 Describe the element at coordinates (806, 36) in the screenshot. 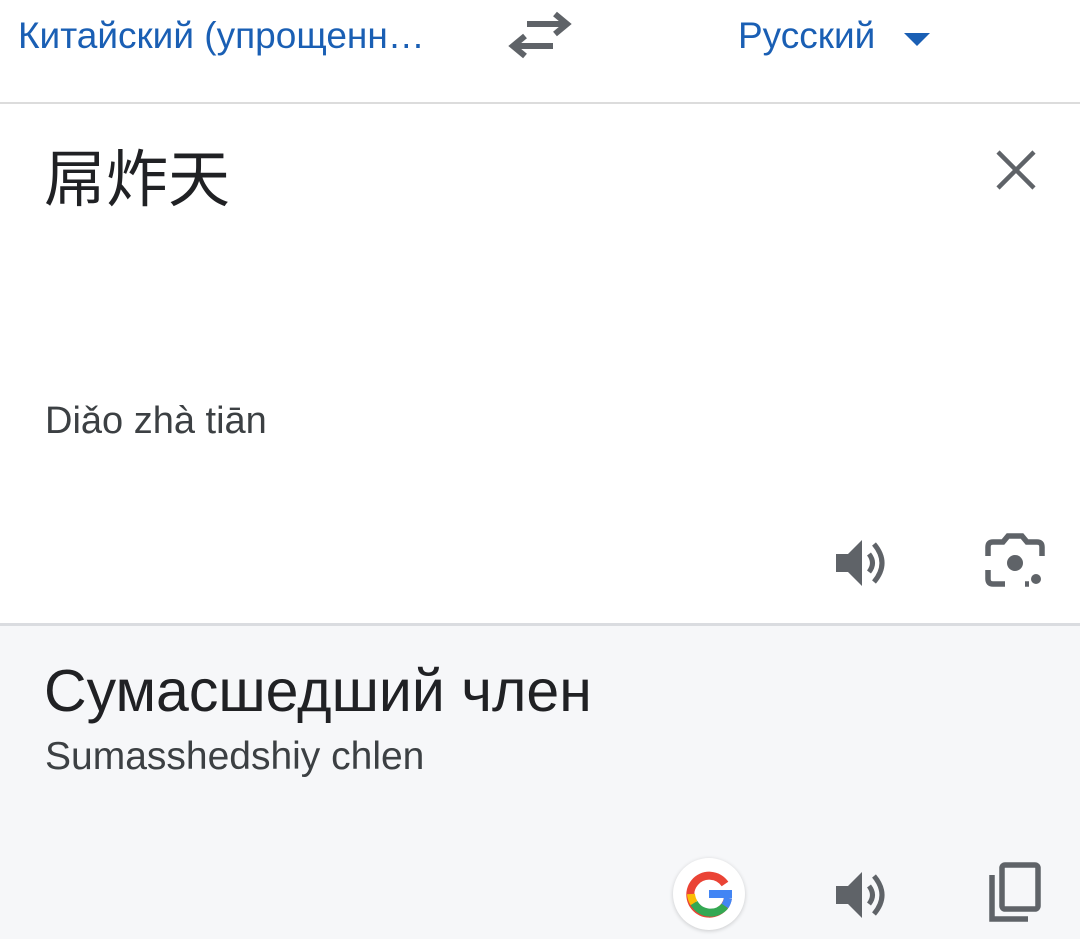

I see `target-language-selector: Русский` at that location.